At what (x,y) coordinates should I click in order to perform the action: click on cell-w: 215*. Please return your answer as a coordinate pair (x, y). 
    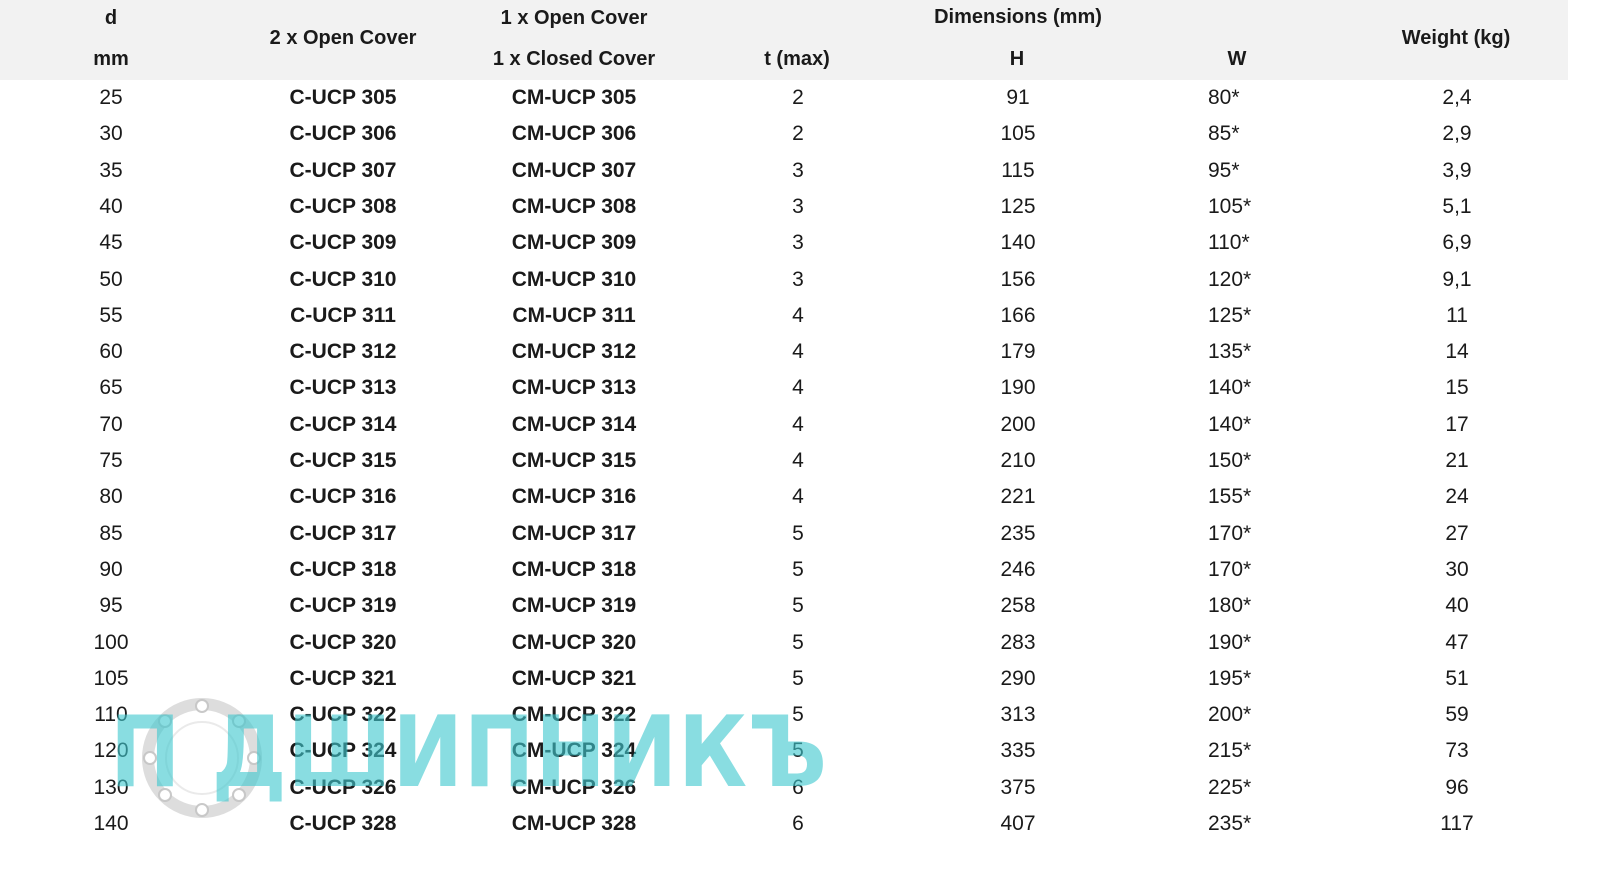
    Looking at the image, I should click on (1230, 751).